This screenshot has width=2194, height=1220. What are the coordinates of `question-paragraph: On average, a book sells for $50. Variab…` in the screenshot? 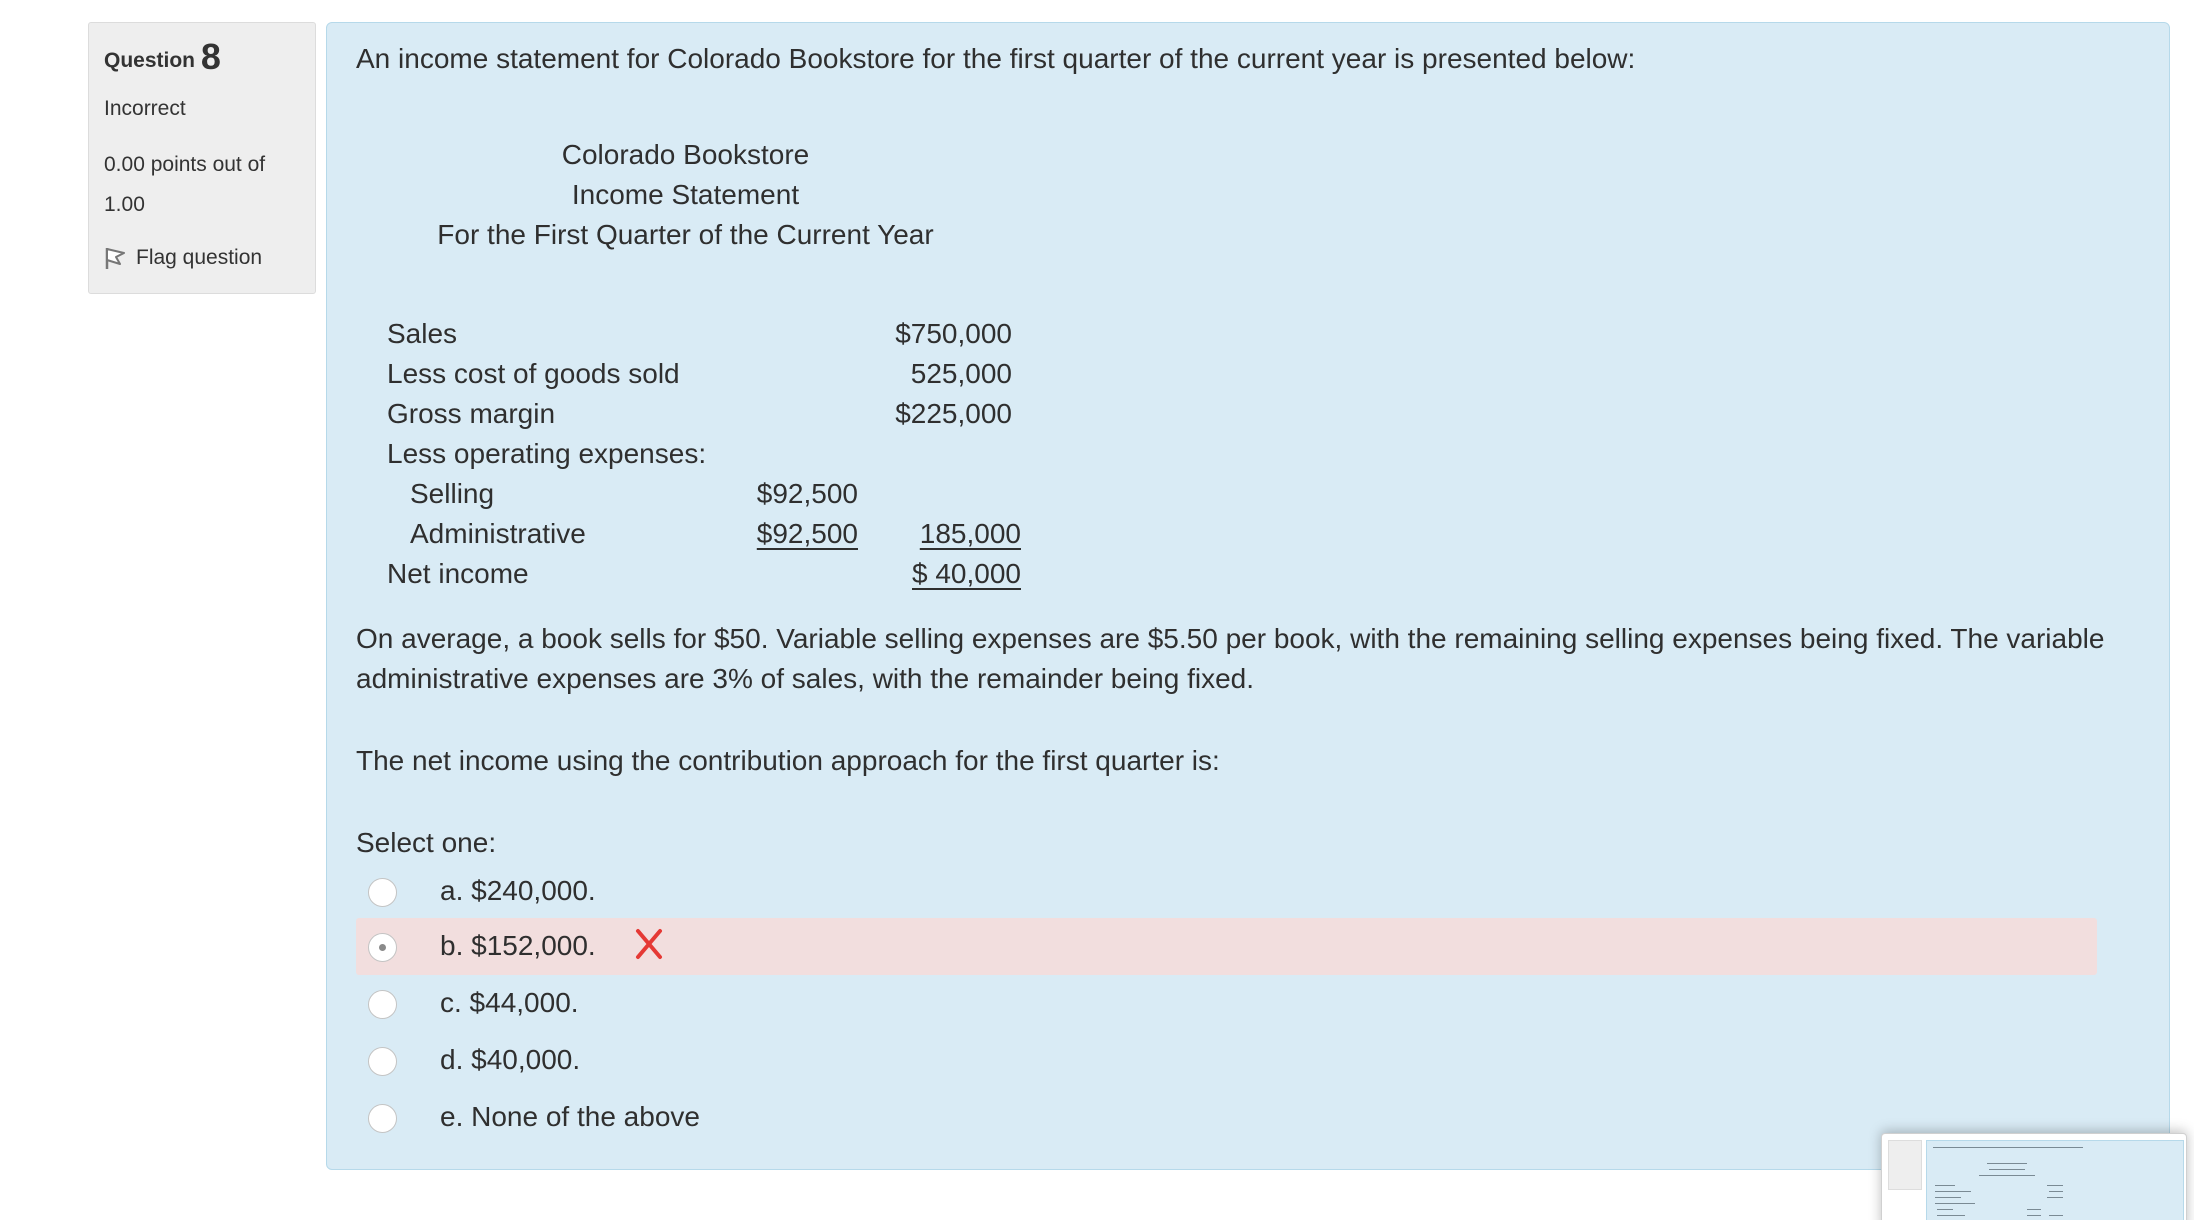 It's located at (1230, 658).